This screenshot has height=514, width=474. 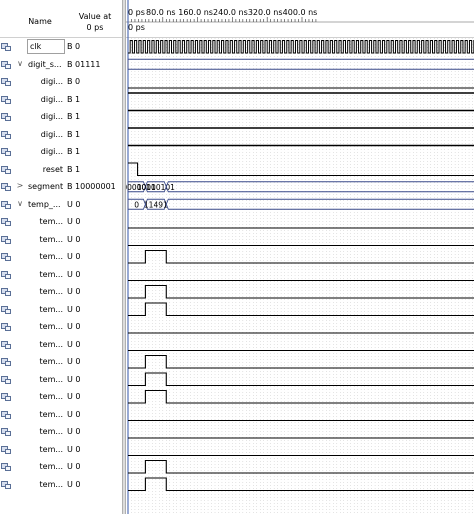 What do you see at coordinates (61, 187) in the screenshot?
I see `signal-row: > segment B 10000001` at bounding box center [61, 187].